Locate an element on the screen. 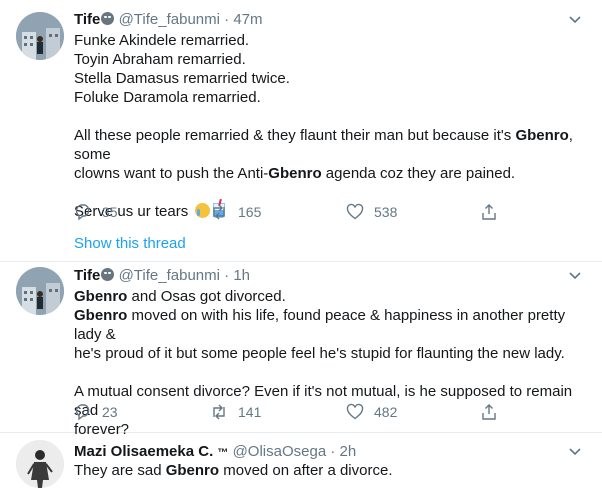 The height and width of the screenshot is (495, 602). timestamp: 47m is located at coordinates (247, 19).